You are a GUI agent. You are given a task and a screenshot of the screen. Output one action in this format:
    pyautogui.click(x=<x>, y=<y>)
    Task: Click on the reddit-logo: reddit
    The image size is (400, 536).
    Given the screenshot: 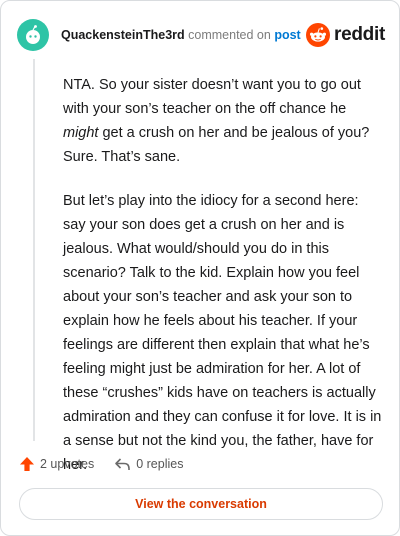 What is the action you would take?
    pyautogui.click(x=345, y=35)
    